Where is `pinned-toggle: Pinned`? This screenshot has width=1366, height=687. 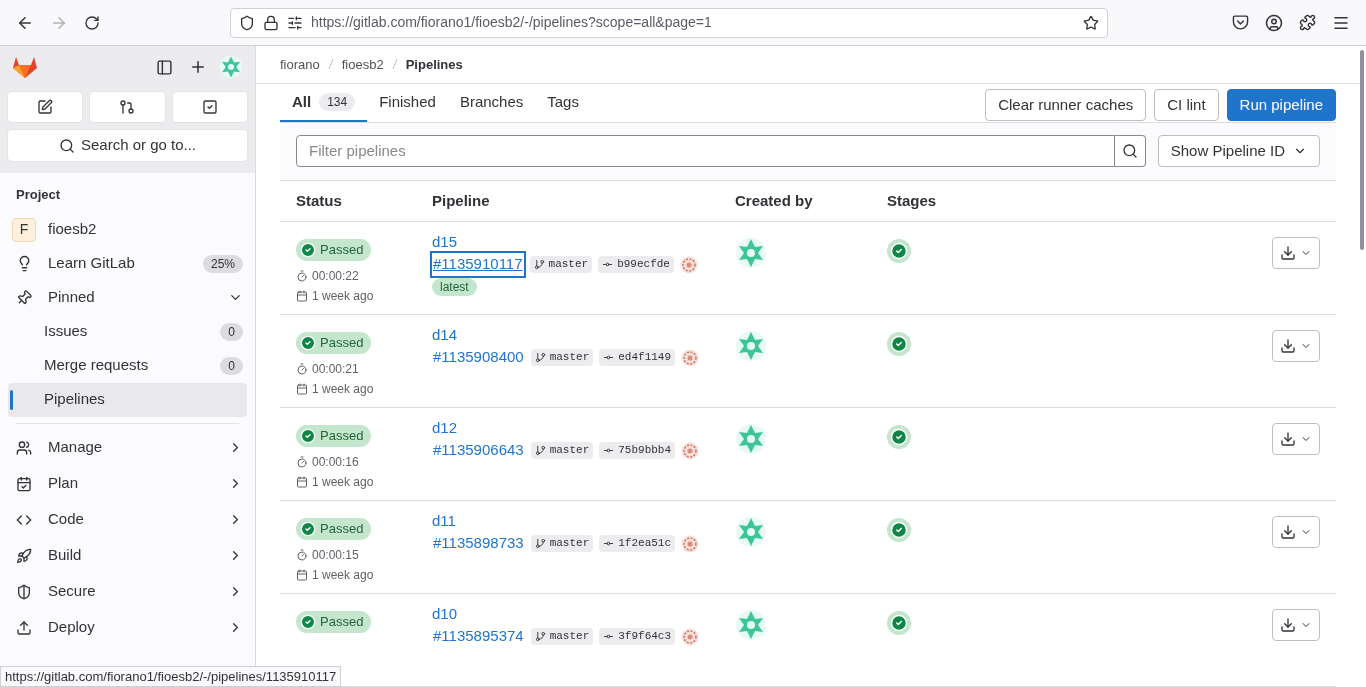 pinned-toggle: Pinned is located at coordinates (127, 297).